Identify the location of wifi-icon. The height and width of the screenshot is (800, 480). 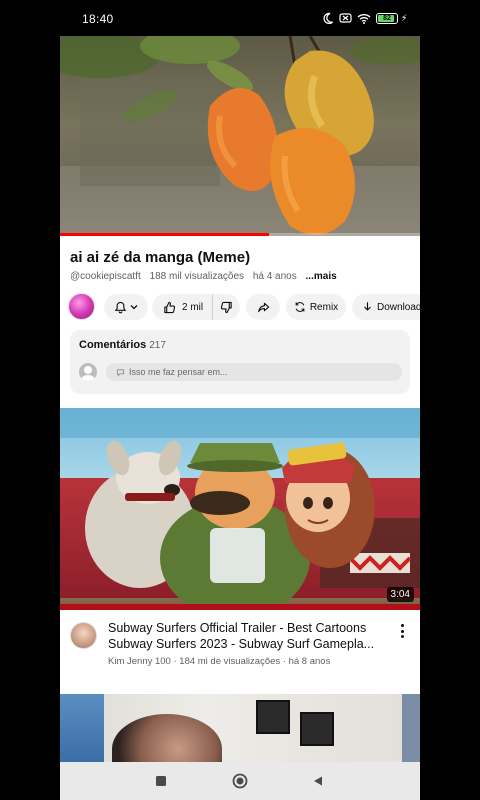
(364, 18).